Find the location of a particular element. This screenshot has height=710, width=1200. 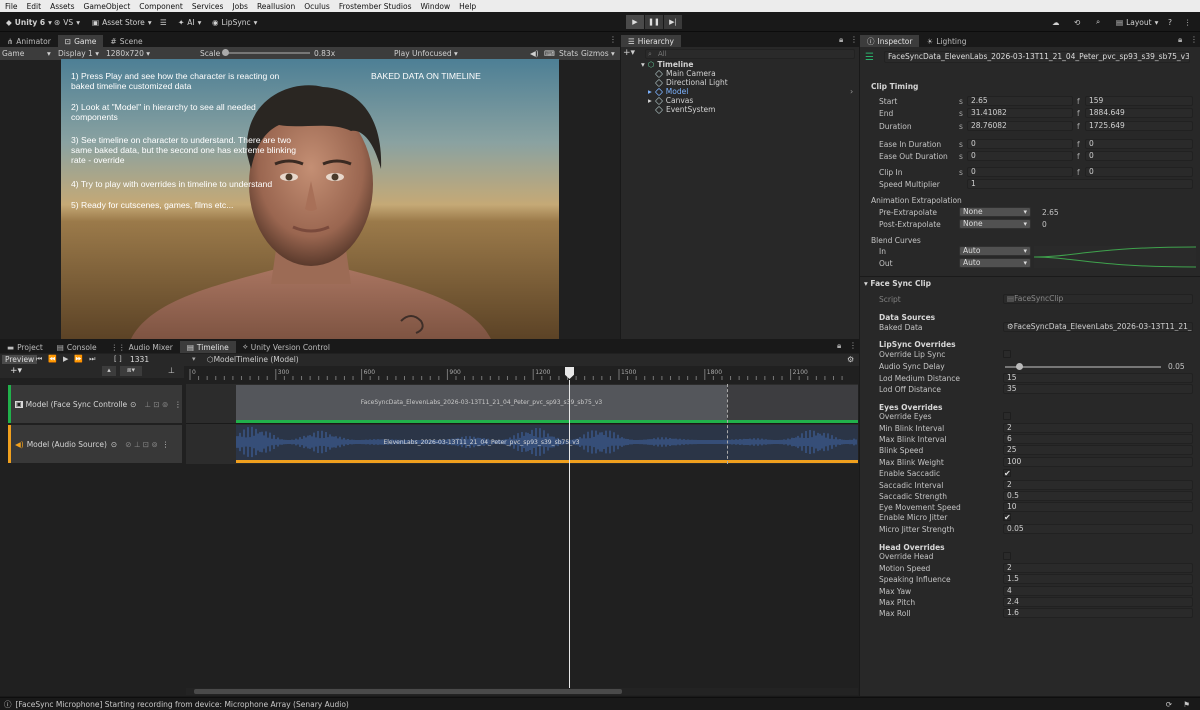

timing-frames-field: 0 is located at coordinates (1139, 172).